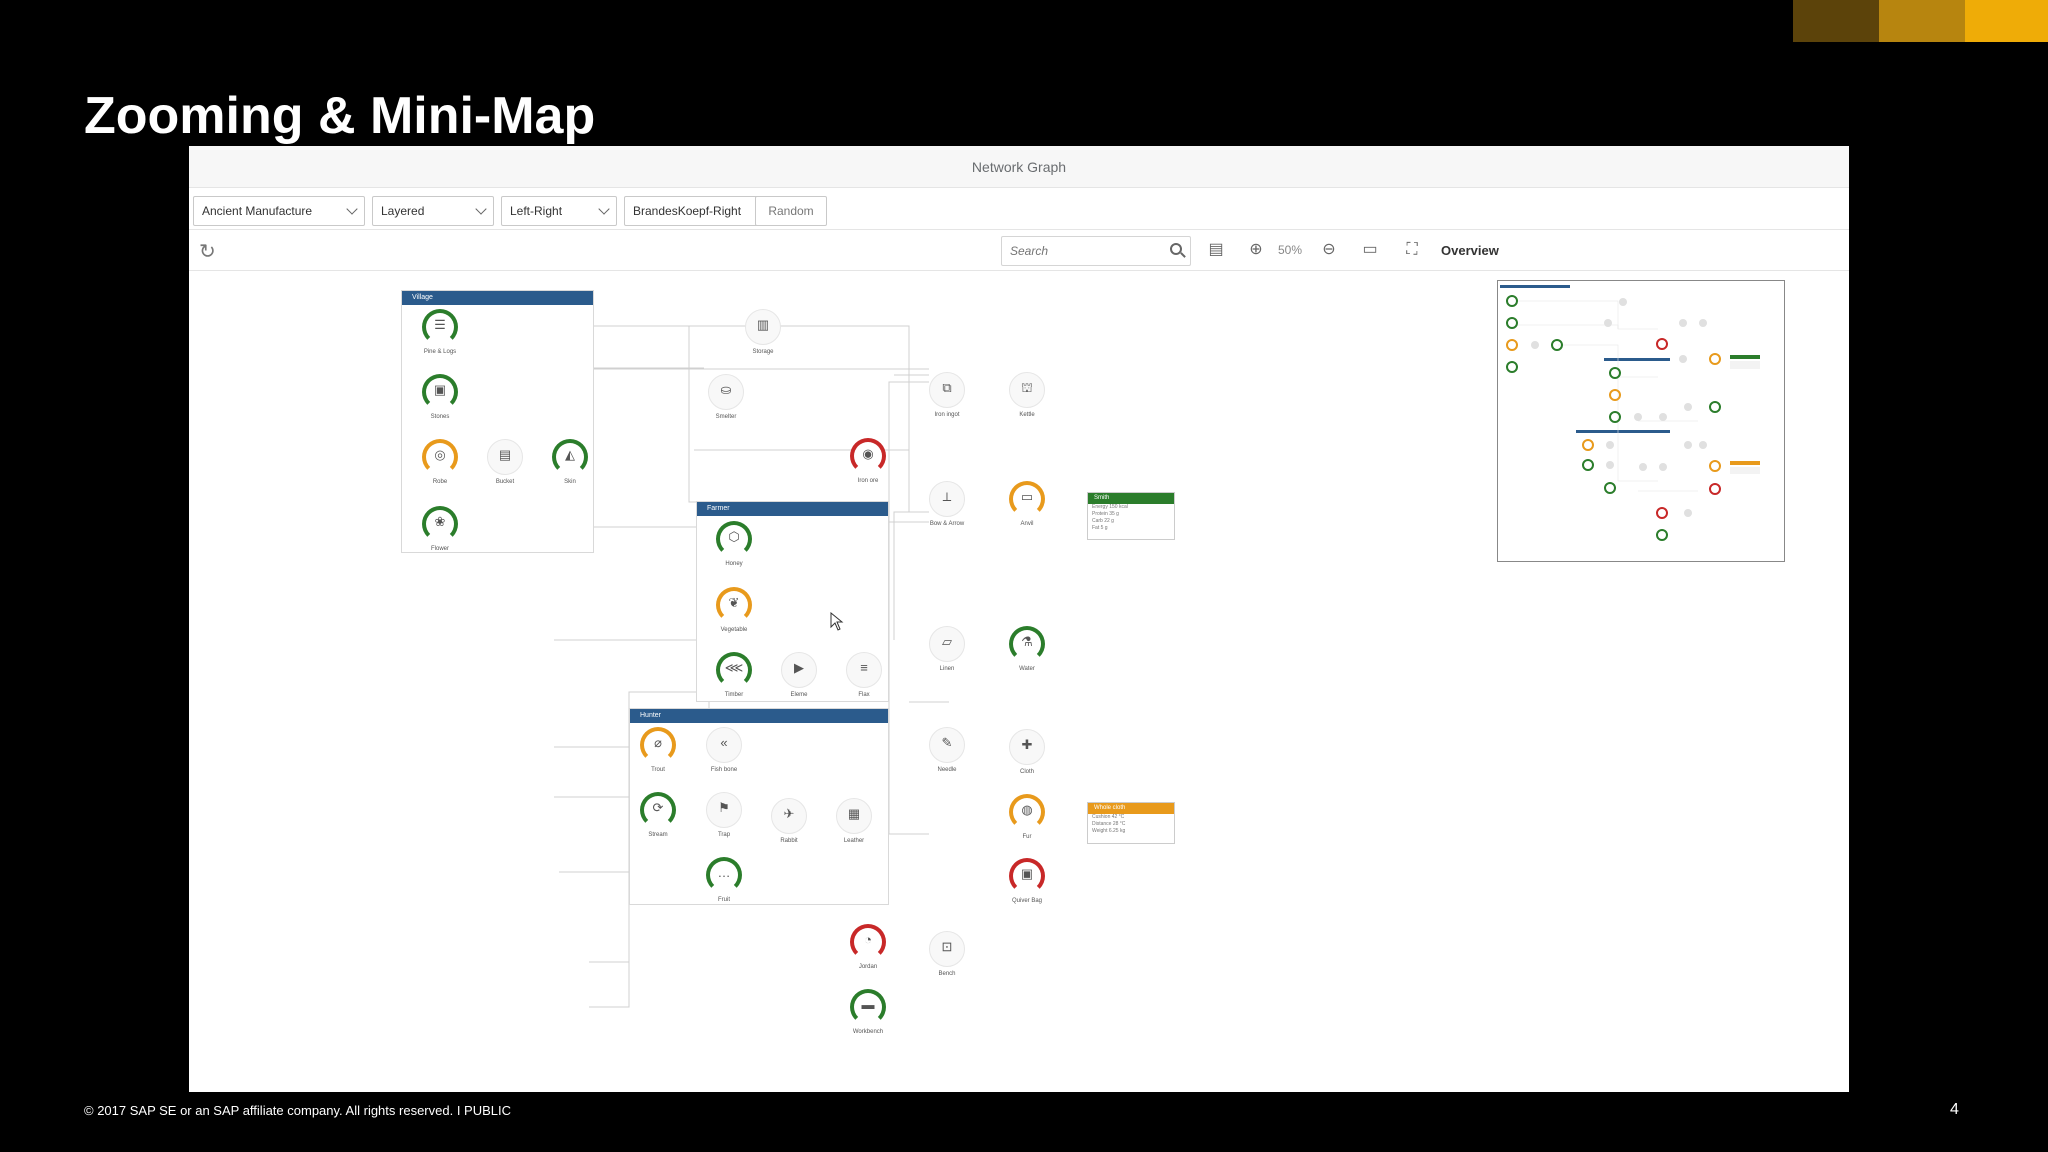 The width and height of the screenshot is (2048, 1152). Describe the element at coordinates (724, 749) in the screenshot. I see `graph-node: « Fish bone` at that location.